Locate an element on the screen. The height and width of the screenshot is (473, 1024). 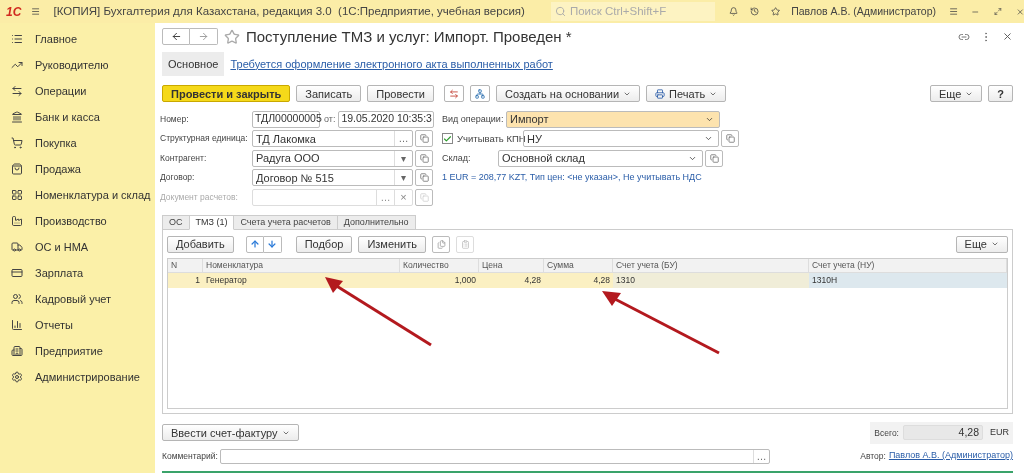
paste-button is located at coordinates (465, 244).